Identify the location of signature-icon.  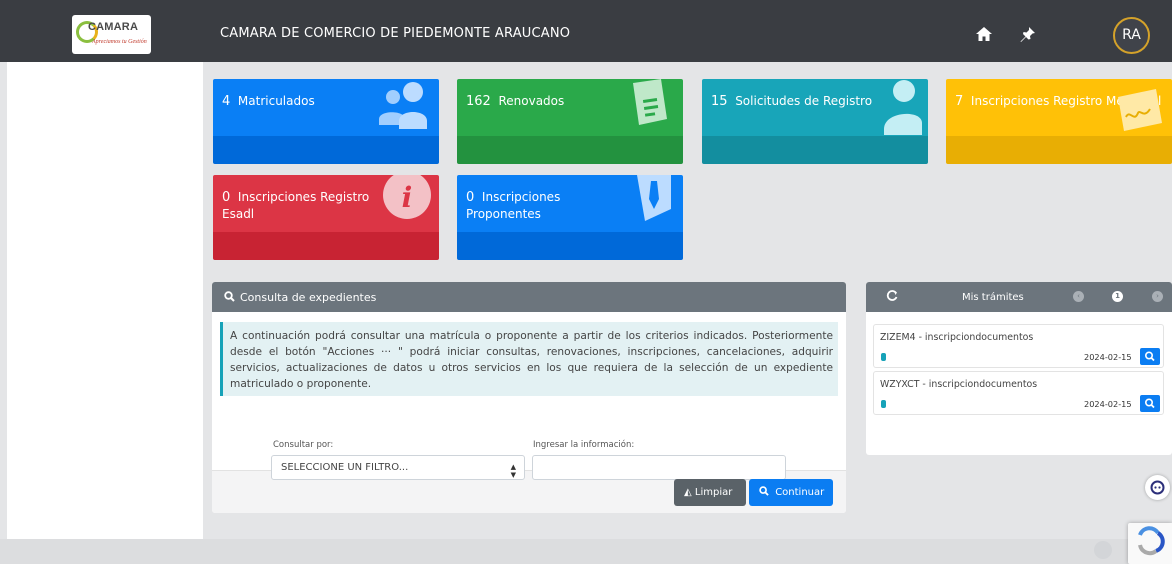
(1140, 110).